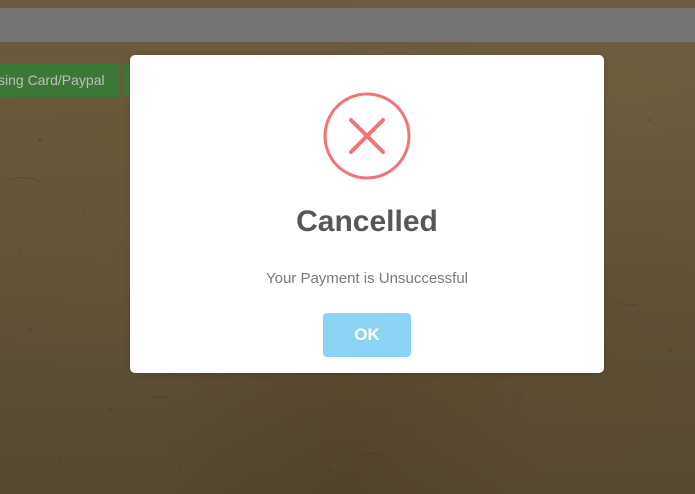 This screenshot has height=494, width=695. What do you see at coordinates (367, 136) in the screenshot?
I see `error-x-icon` at bounding box center [367, 136].